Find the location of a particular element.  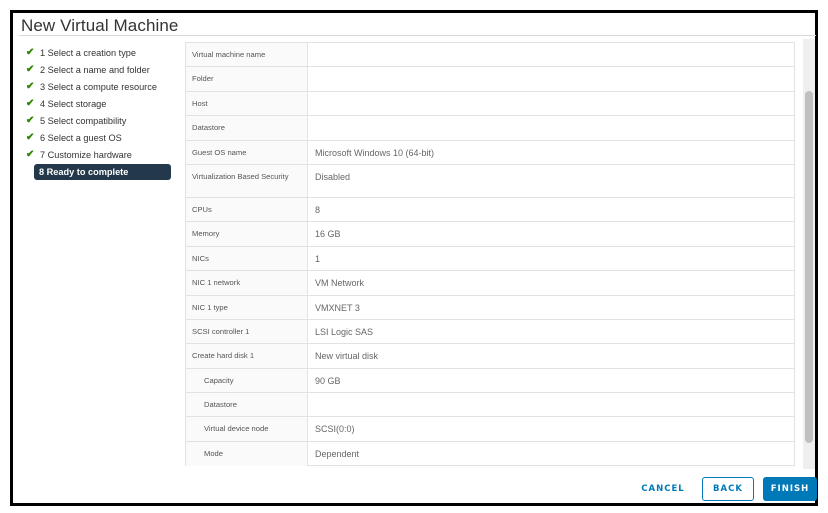

step-label: 4 Select storage is located at coordinates (73, 103).